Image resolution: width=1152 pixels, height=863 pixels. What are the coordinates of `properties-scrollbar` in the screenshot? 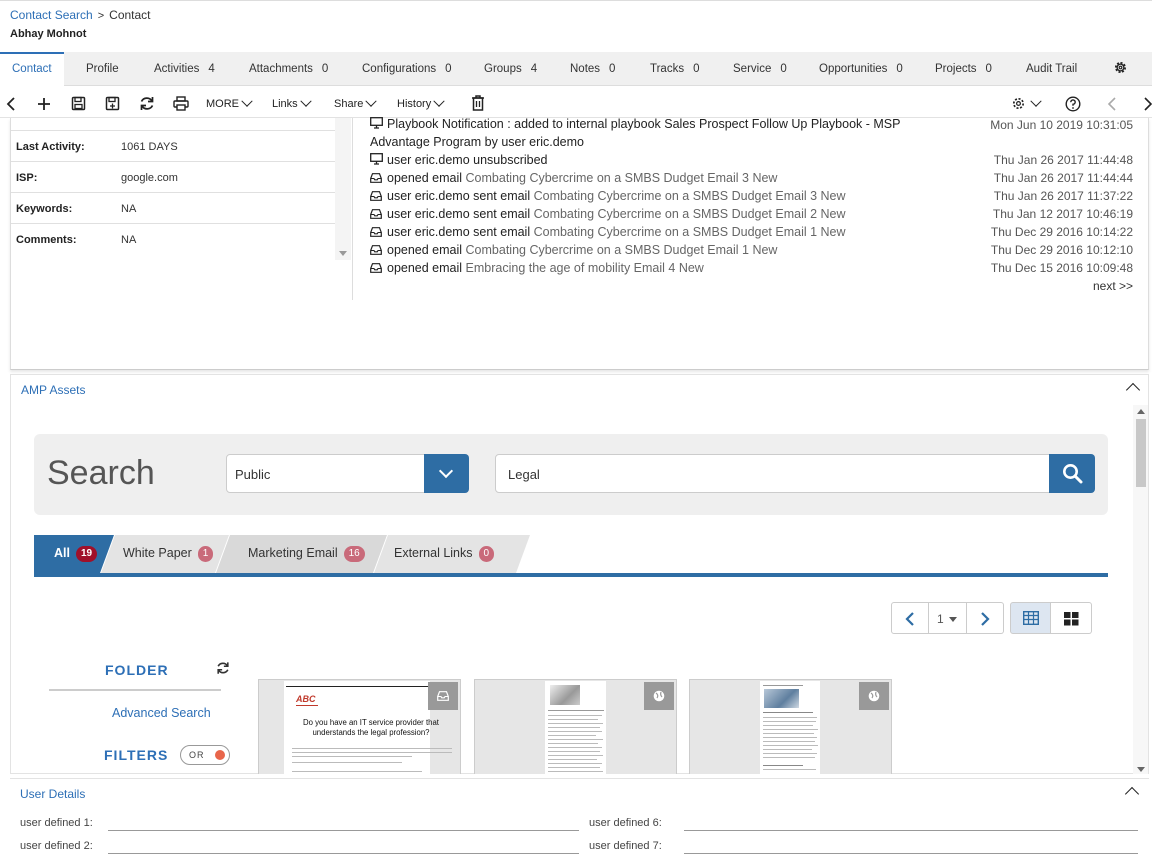 It's located at (343, 189).